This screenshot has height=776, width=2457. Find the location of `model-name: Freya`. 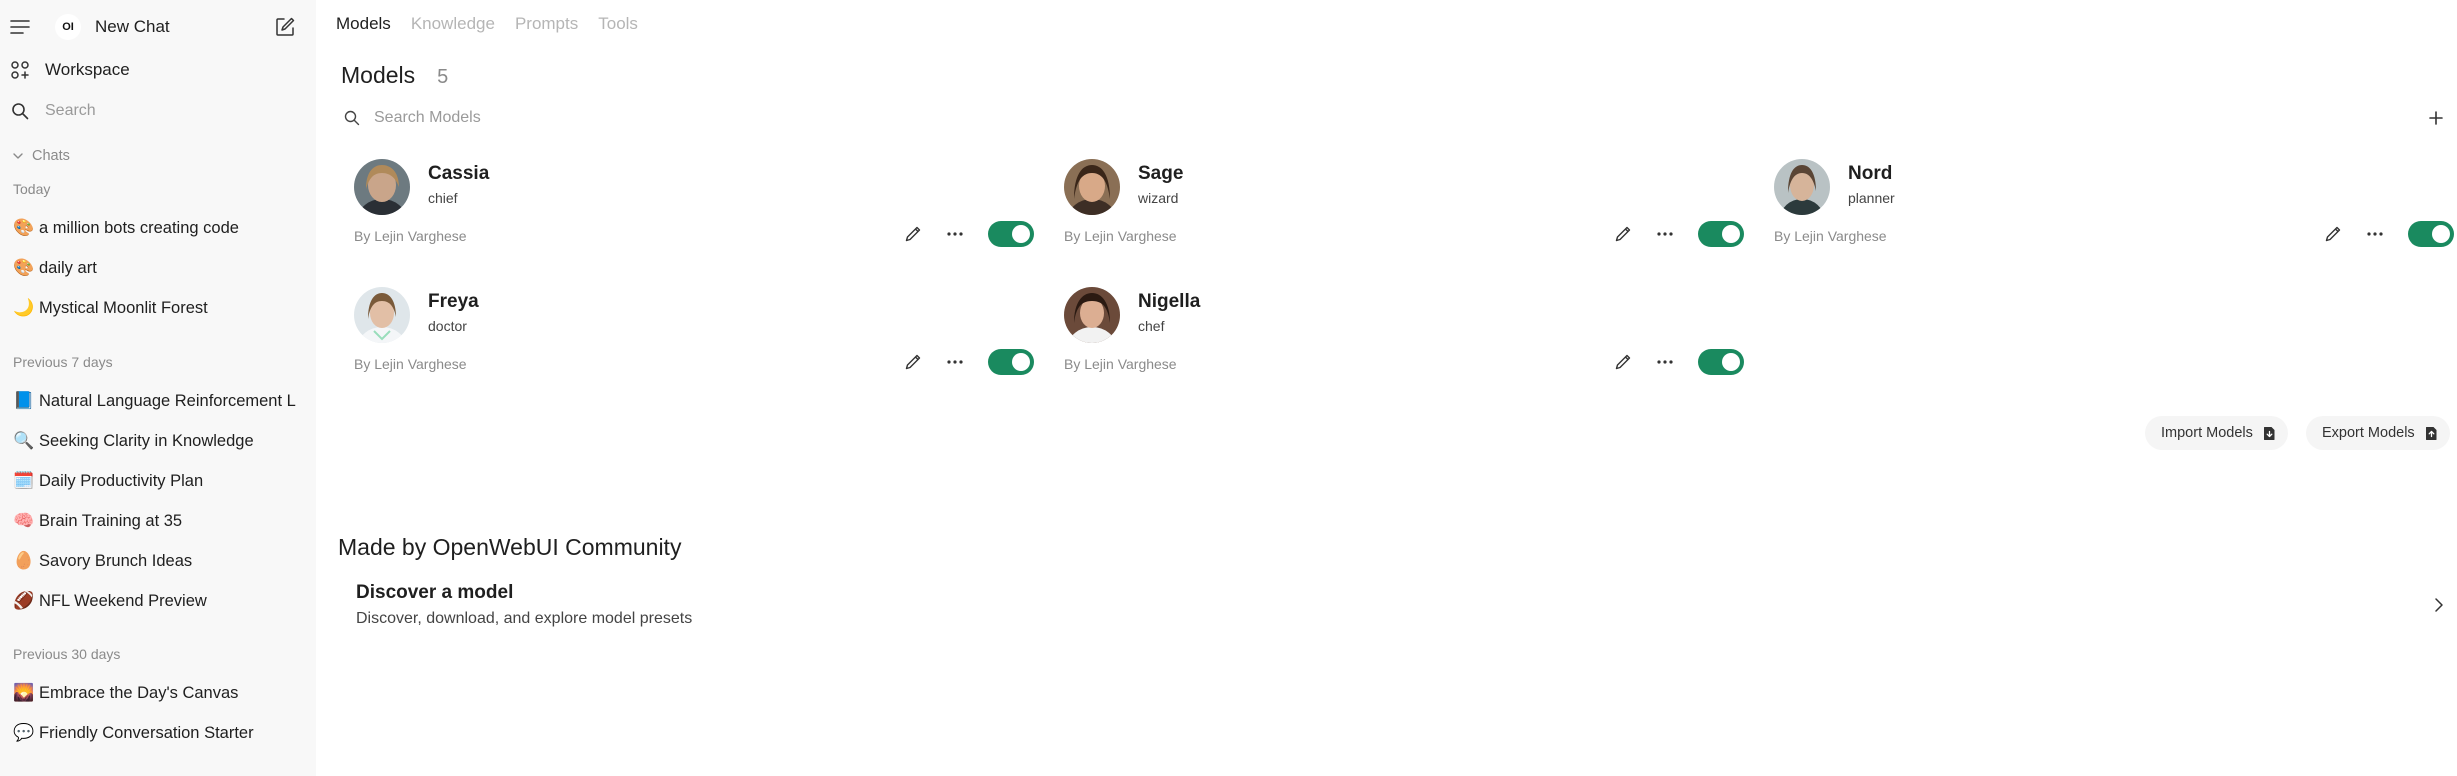

model-name: Freya is located at coordinates (453, 301).